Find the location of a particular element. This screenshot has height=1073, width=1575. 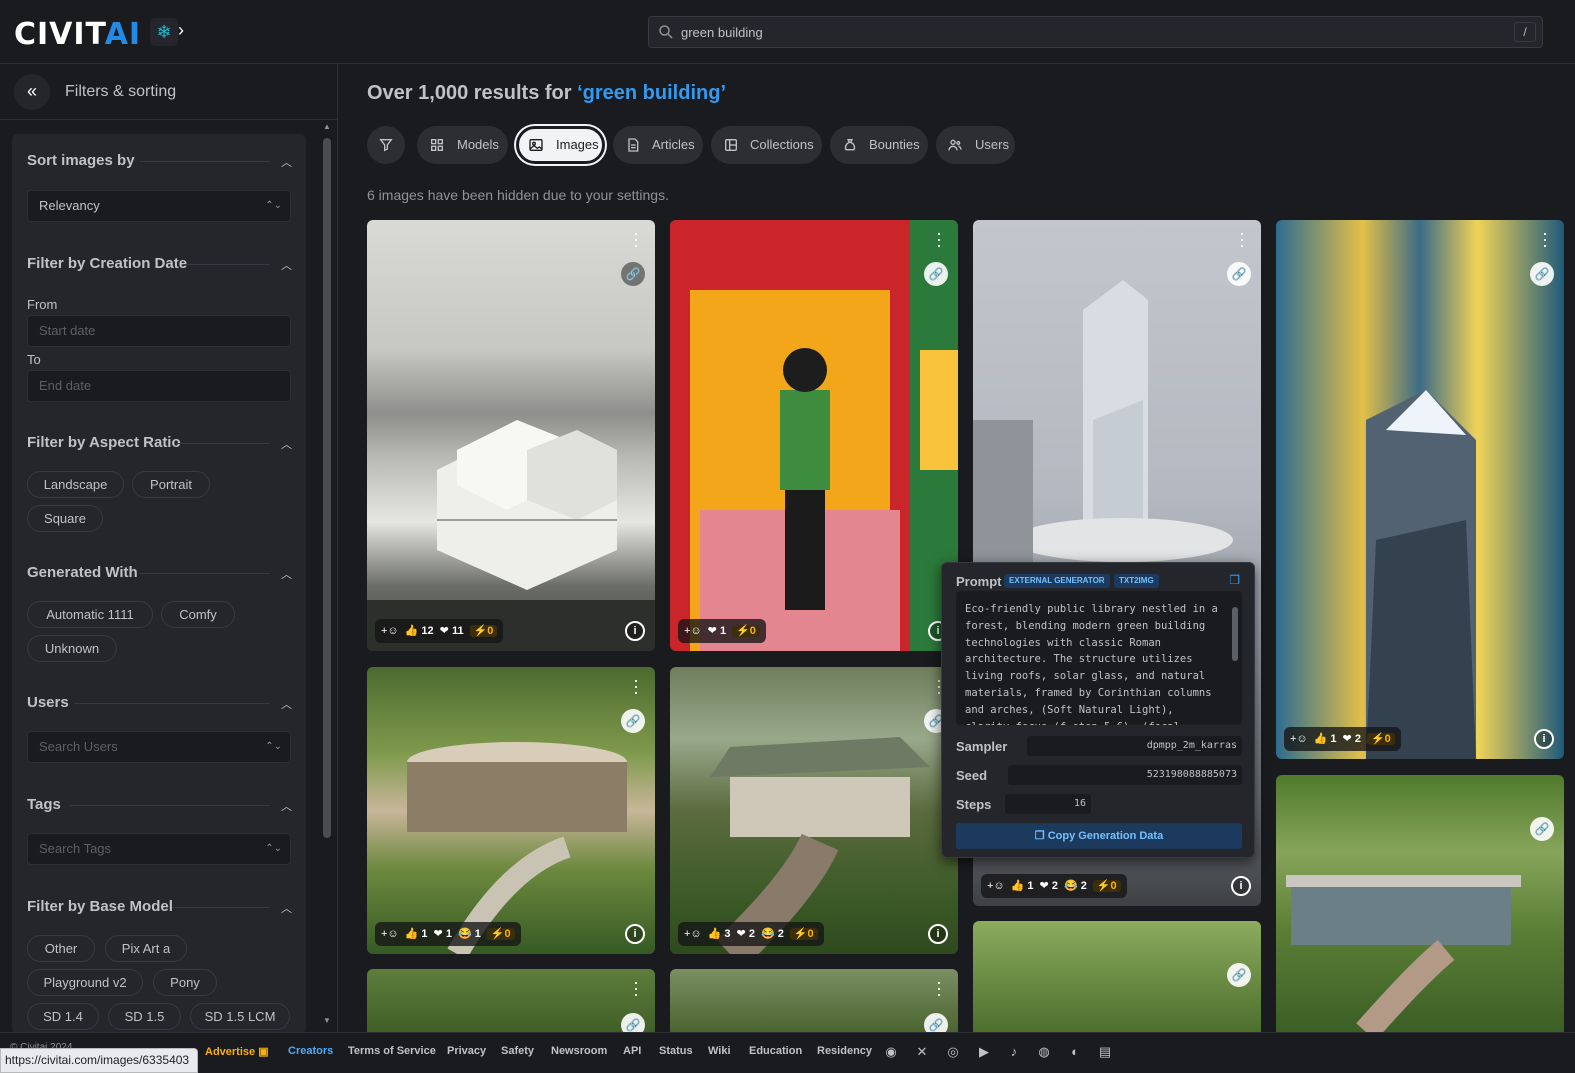

footer-link-status: Status is located at coordinates (676, 1051).